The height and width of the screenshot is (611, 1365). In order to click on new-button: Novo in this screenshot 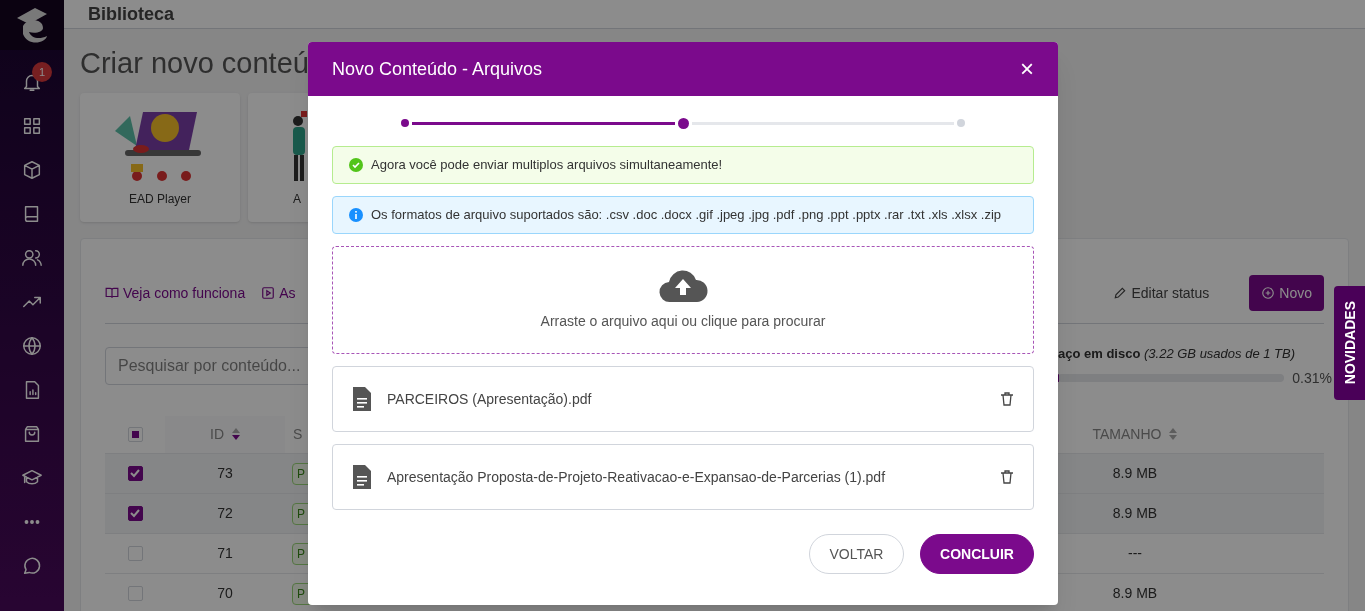, I will do `click(1286, 293)`.